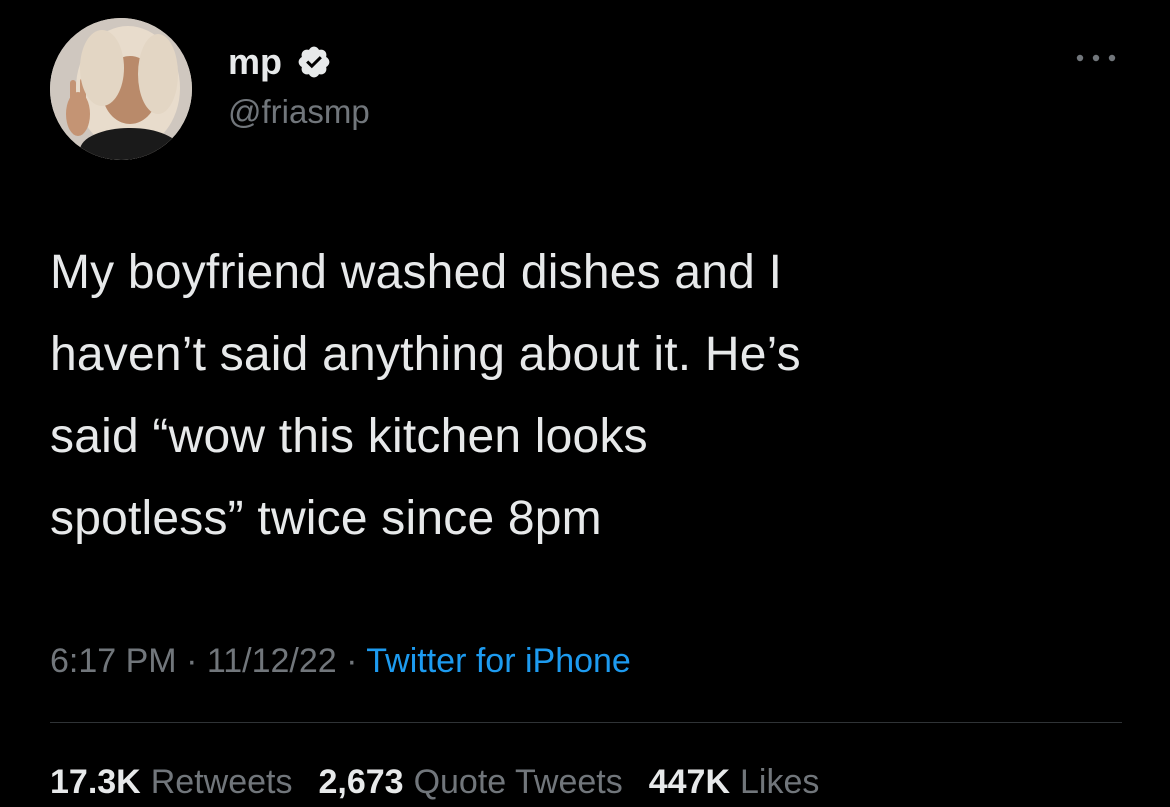  Describe the element at coordinates (299, 112) in the screenshot. I see `author-handle: @friasmp` at that location.